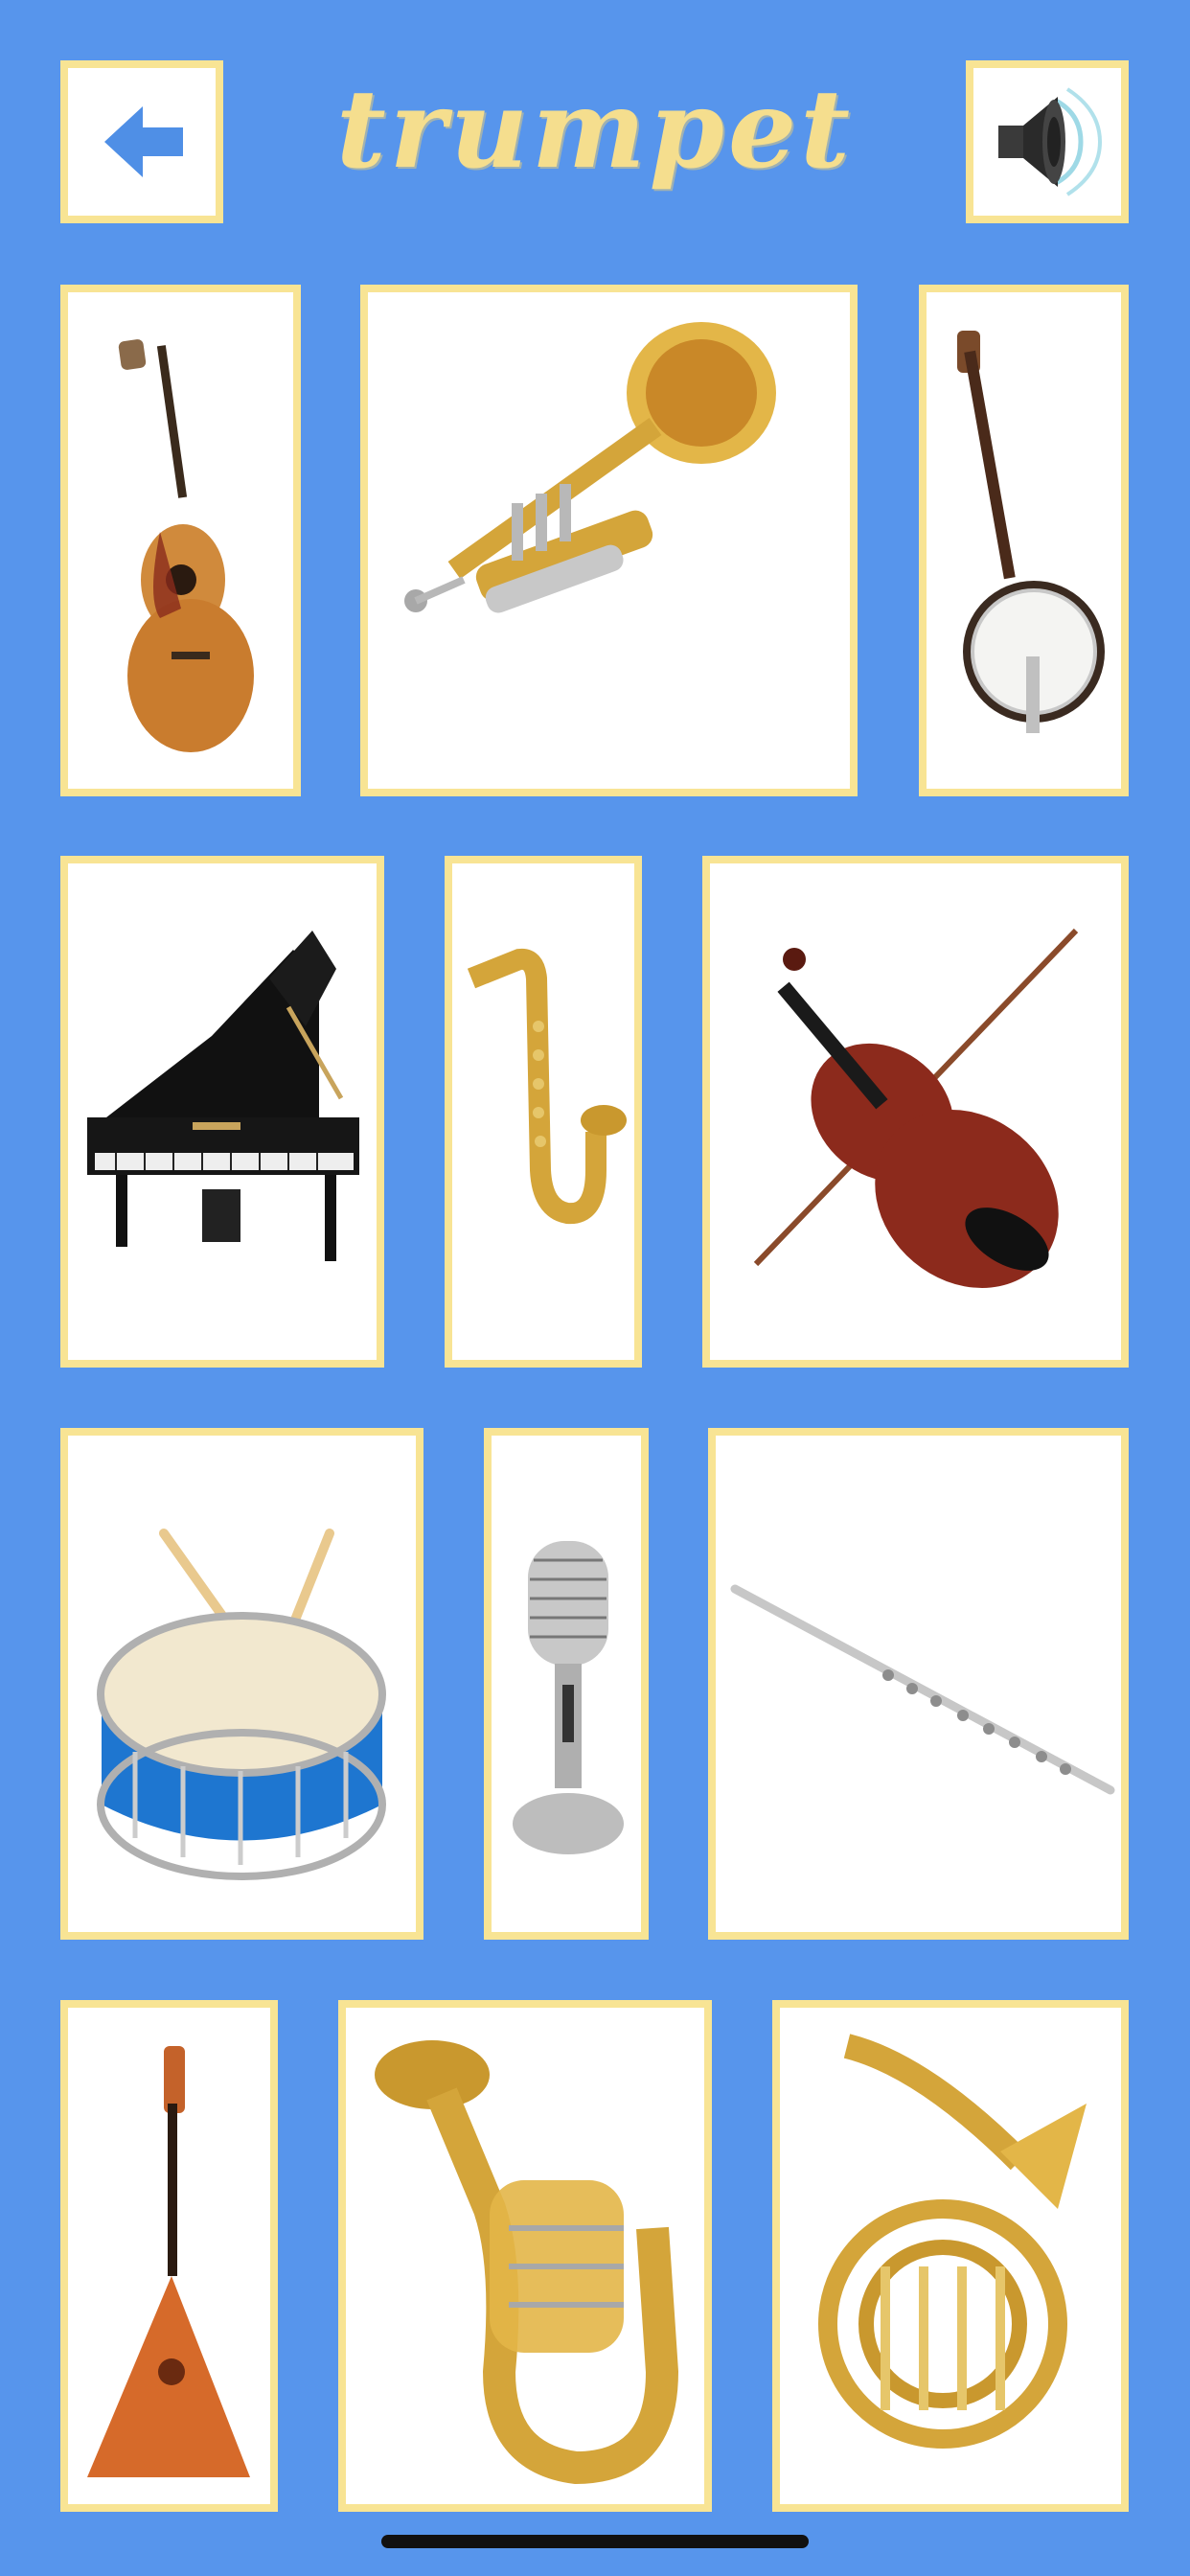 The image size is (1190, 2576). What do you see at coordinates (922, 1690) in the screenshot?
I see `flute-icon` at bounding box center [922, 1690].